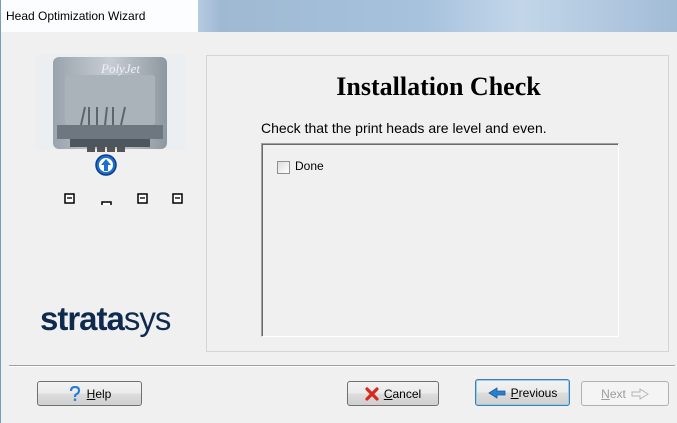 The height and width of the screenshot is (423, 677). What do you see at coordinates (120, 68) in the screenshot?
I see `printer-label: PolyJet` at bounding box center [120, 68].